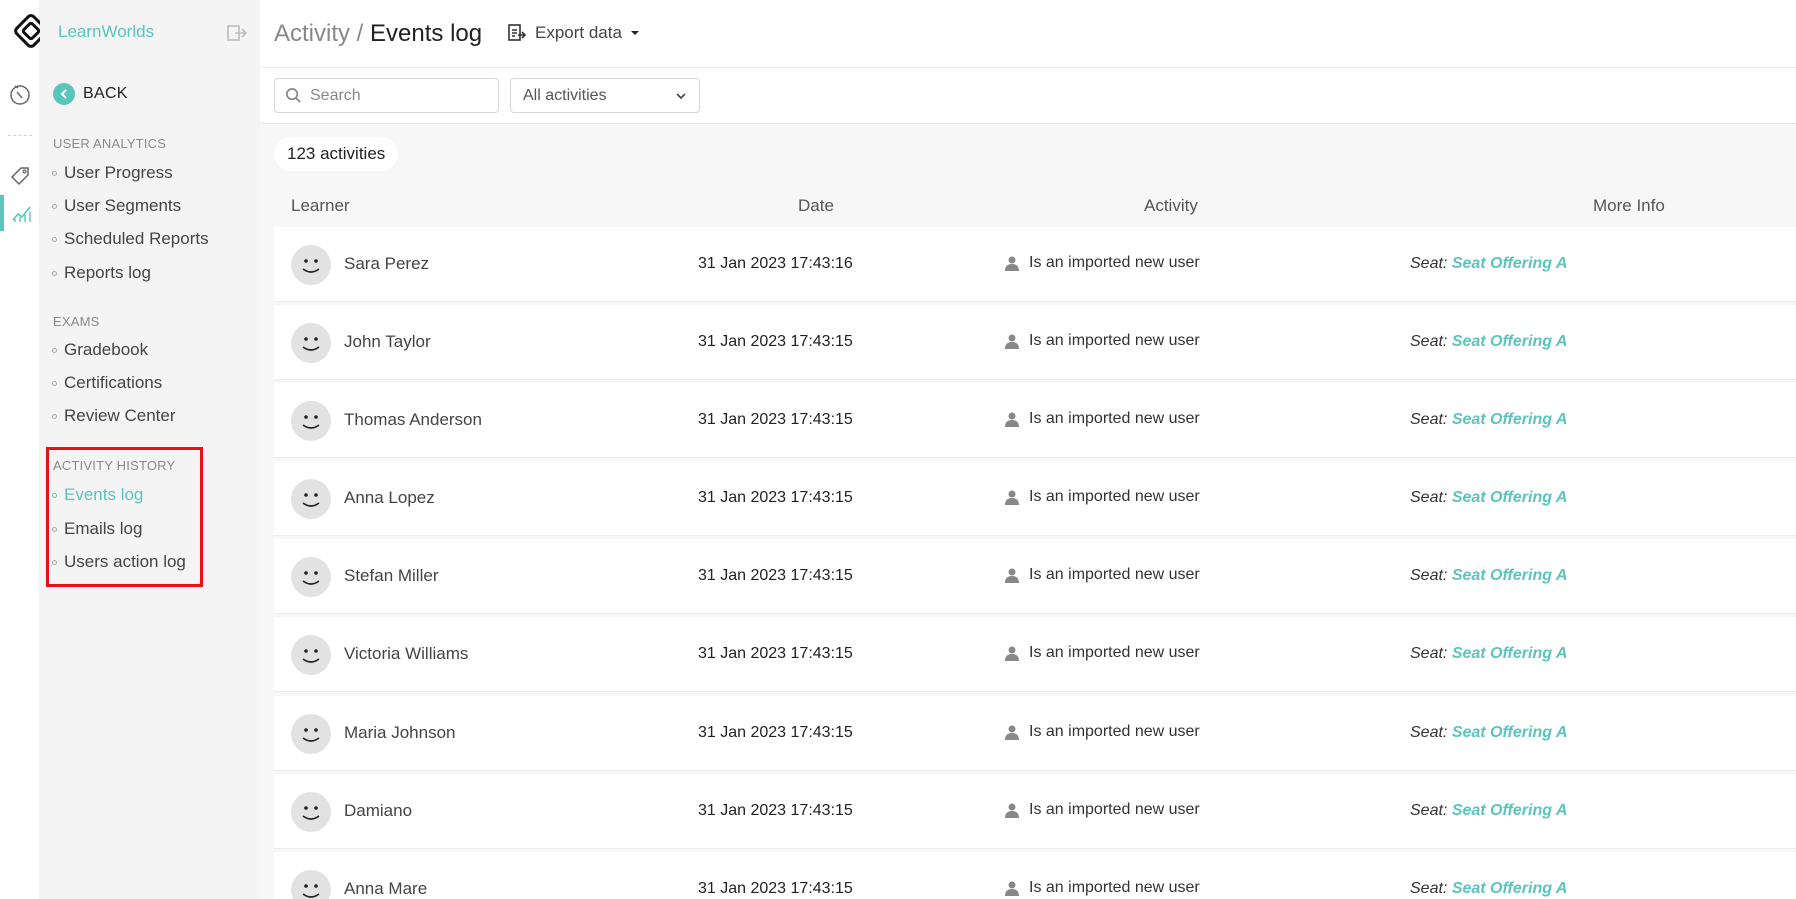  What do you see at coordinates (406, 654) in the screenshot?
I see `learner-name: Victoria Williams` at bounding box center [406, 654].